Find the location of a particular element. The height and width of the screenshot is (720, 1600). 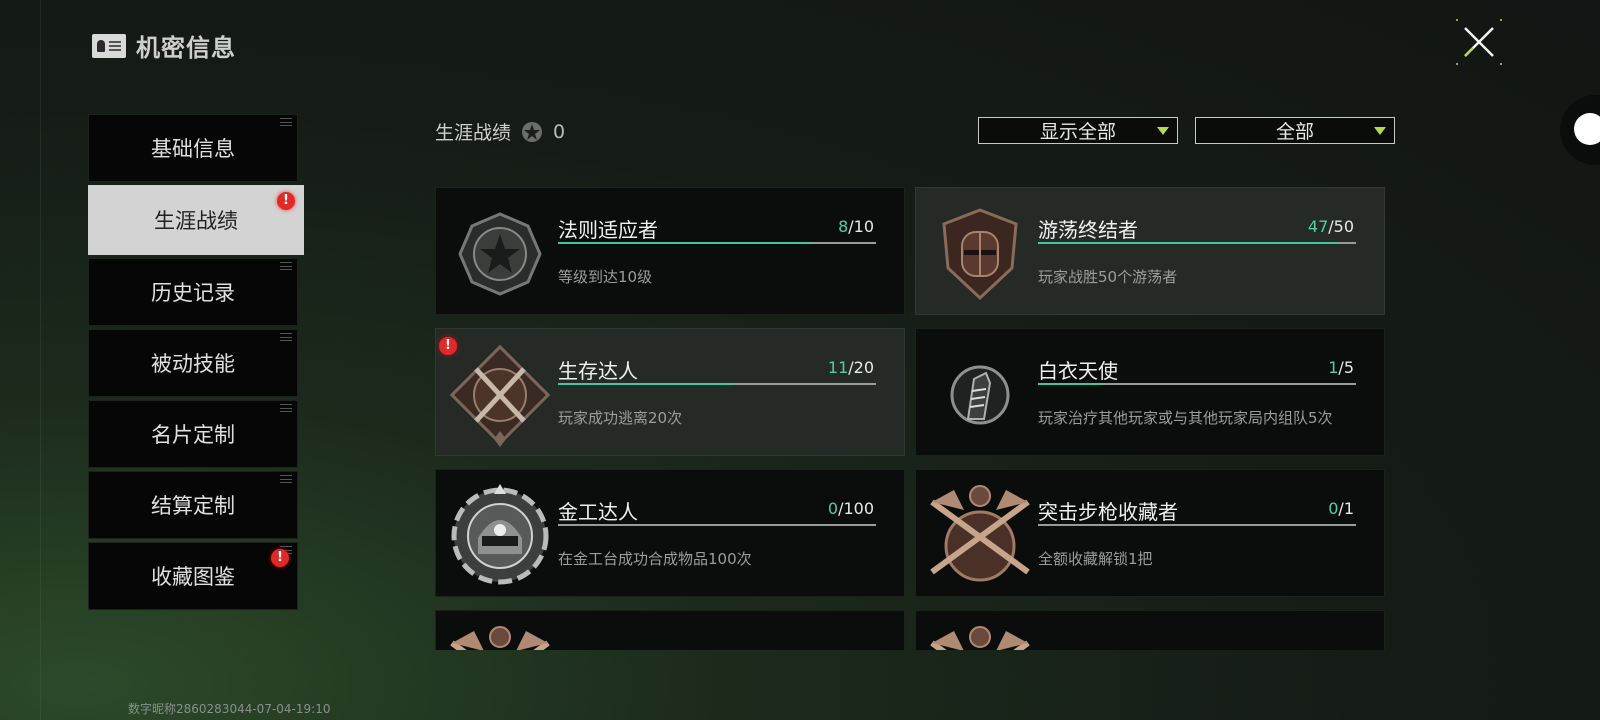

progress-current: 11 is located at coordinates (838, 367).